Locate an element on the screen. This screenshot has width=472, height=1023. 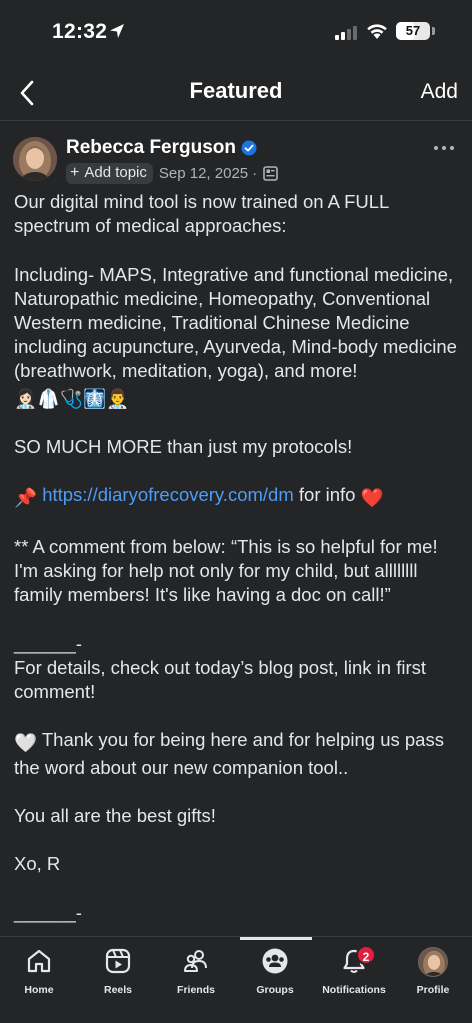
verified-badge-icon is located at coordinates (249, 148).